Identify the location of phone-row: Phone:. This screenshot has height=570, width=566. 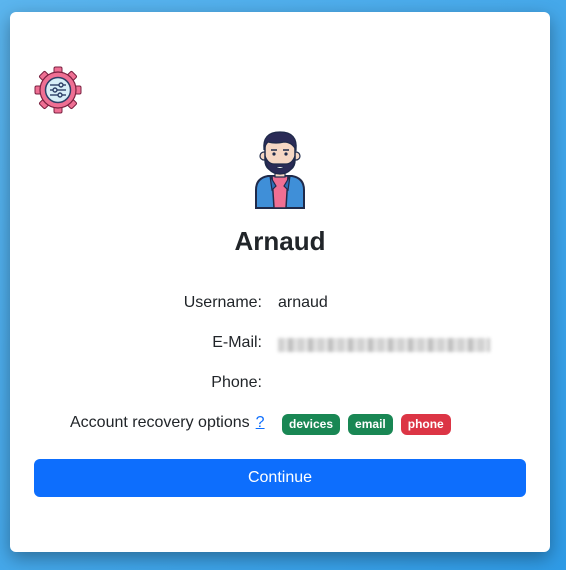
(280, 386).